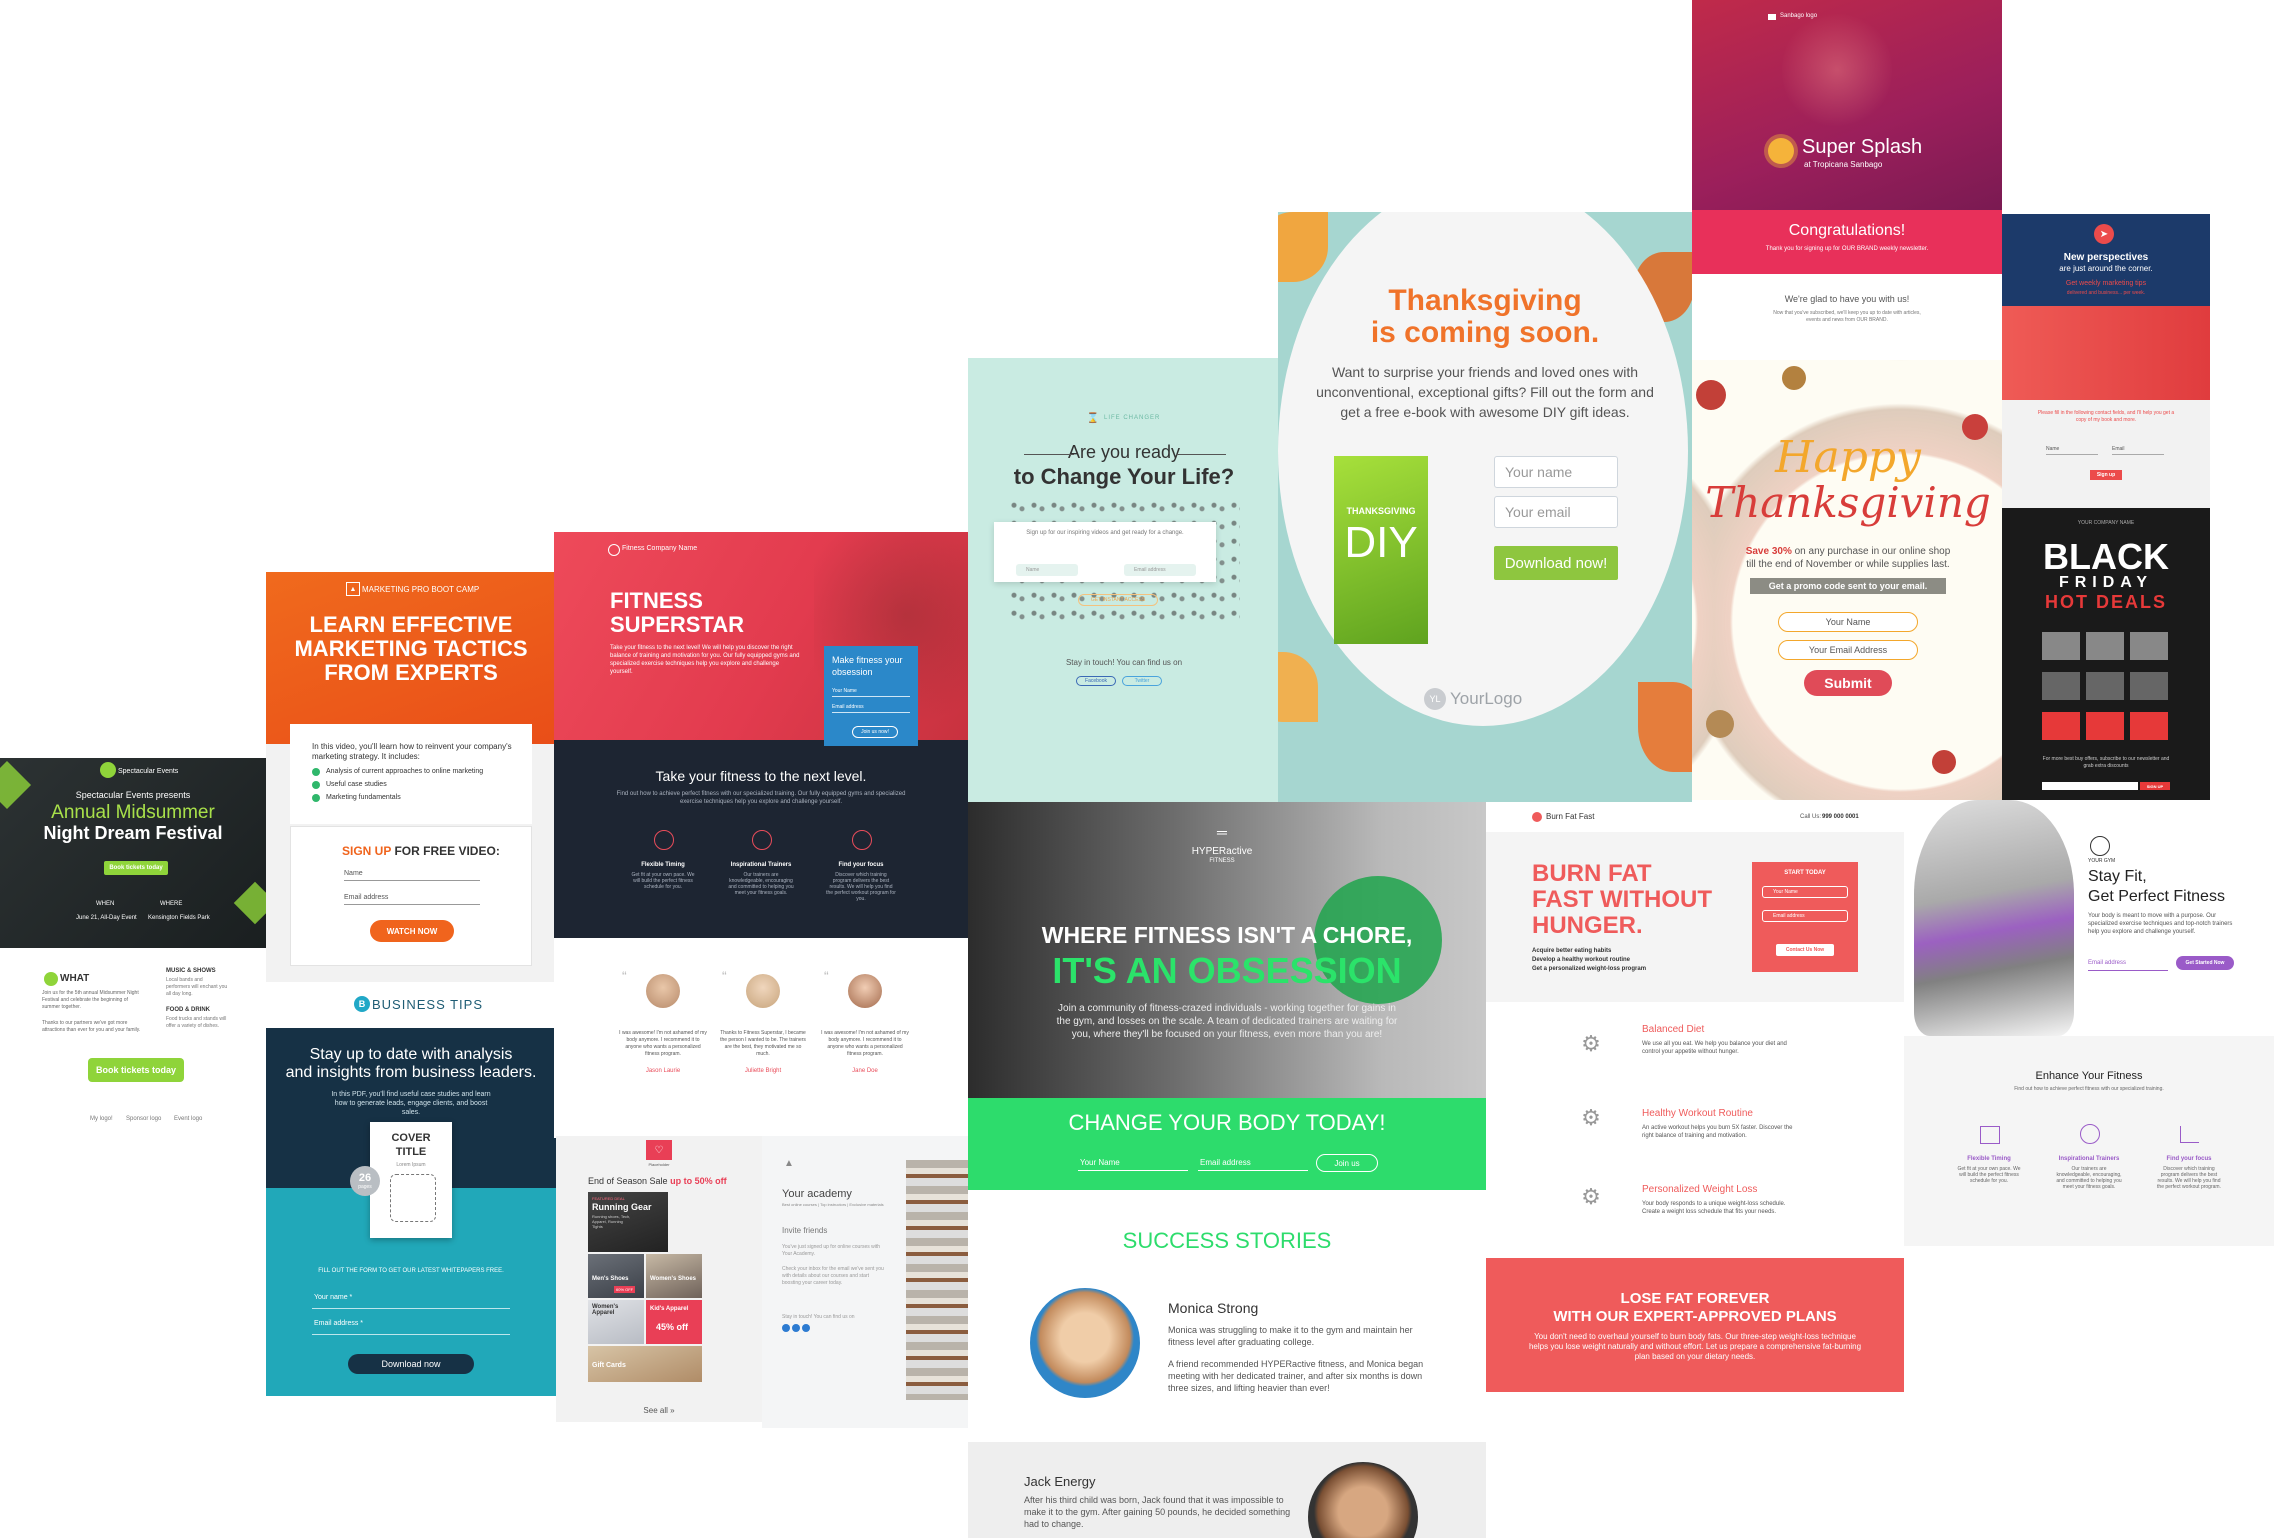 The width and height of the screenshot is (2274, 1538). Describe the element at coordinates (867, 666) in the screenshot. I see `fitness-form-title: Make fitness your obsession` at that location.